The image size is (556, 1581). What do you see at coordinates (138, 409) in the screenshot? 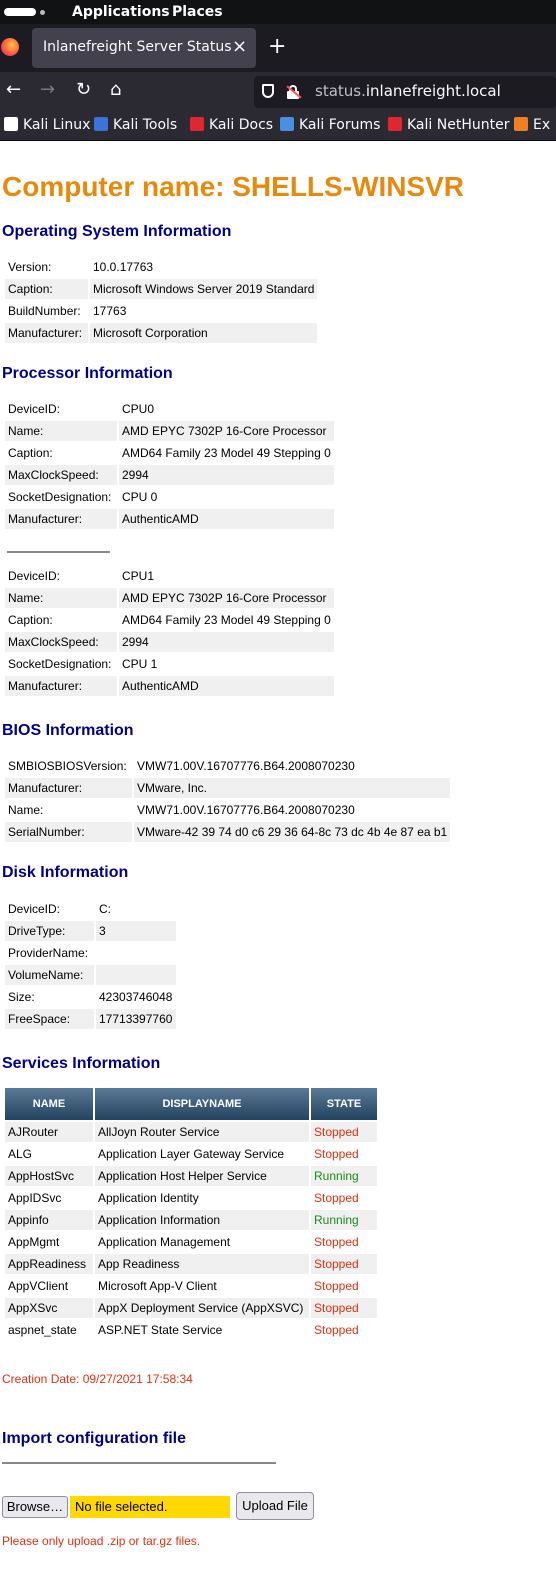
I see `info-value: CPU0` at bounding box center [138, 409].